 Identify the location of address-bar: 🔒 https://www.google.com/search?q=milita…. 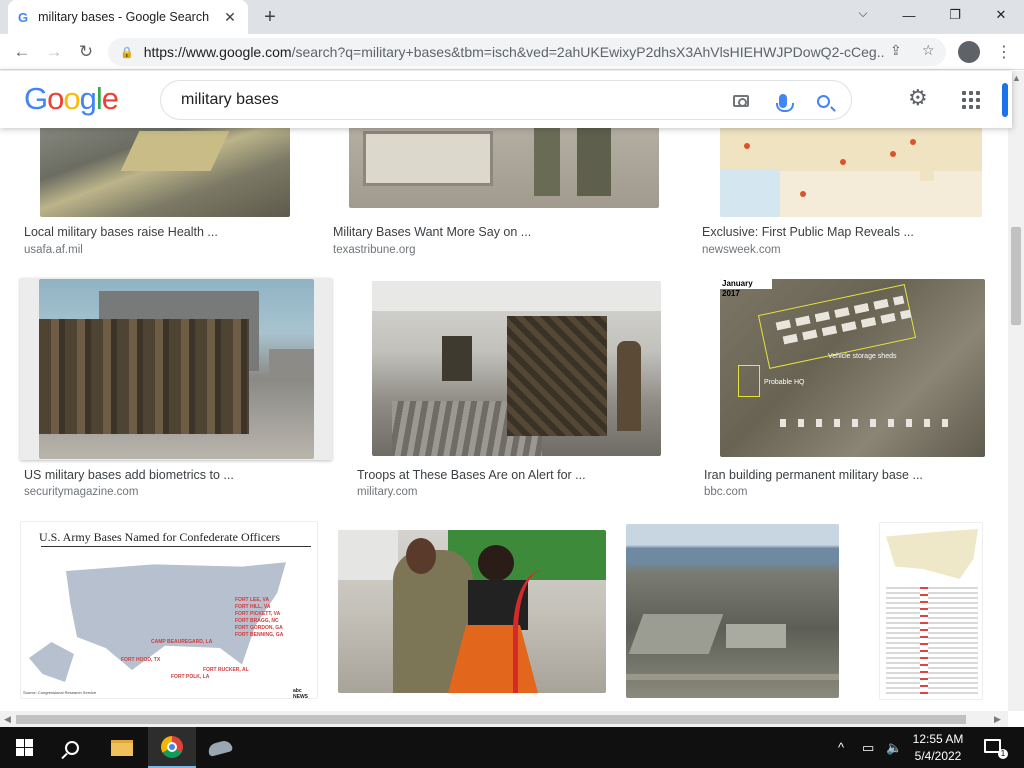
(527, 52).